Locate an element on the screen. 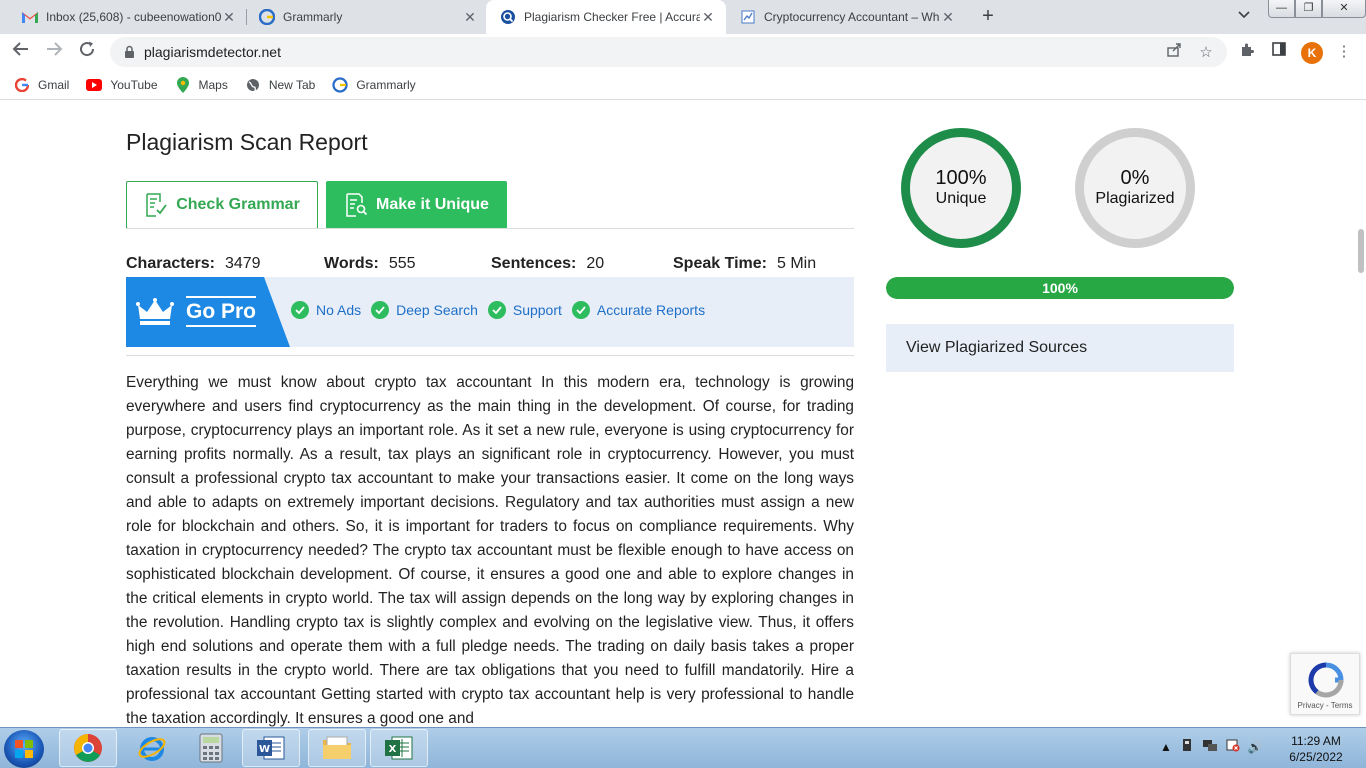  unique-percentage: 100% is located at coordinates (961, 178).